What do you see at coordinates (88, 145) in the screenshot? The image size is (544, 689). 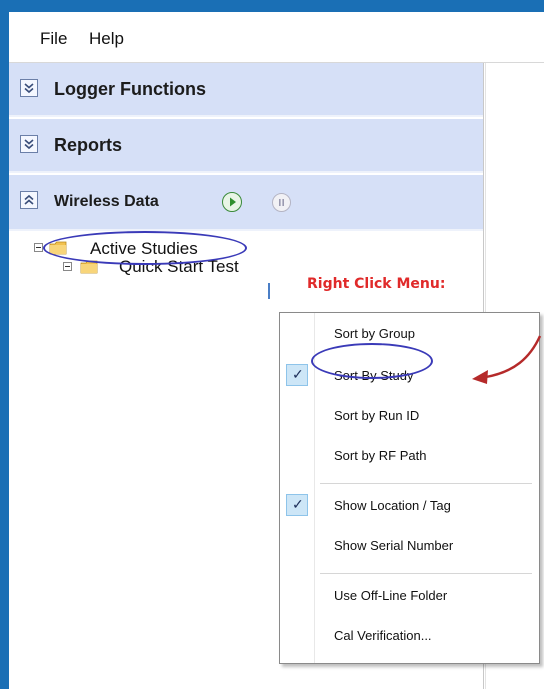 I see `reports-title: Reports` at bounding box center [88, 145].